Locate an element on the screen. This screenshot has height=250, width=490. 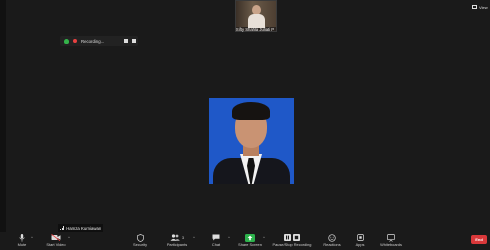
end-meeting-button: End is located at coordinates (479, 239).